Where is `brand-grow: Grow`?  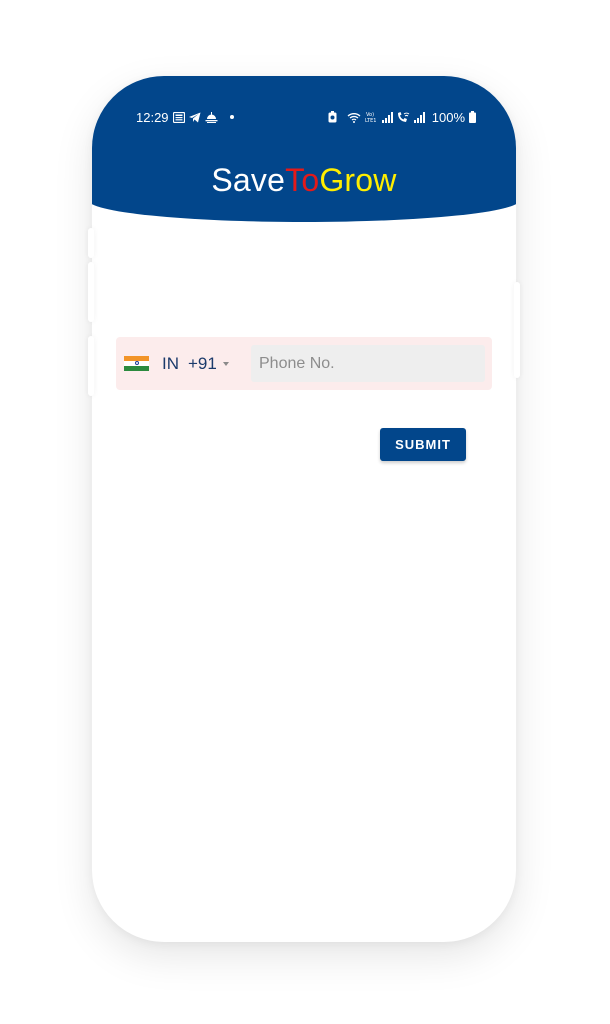 brand-grow: Grow is located at coordinates (358, 180).